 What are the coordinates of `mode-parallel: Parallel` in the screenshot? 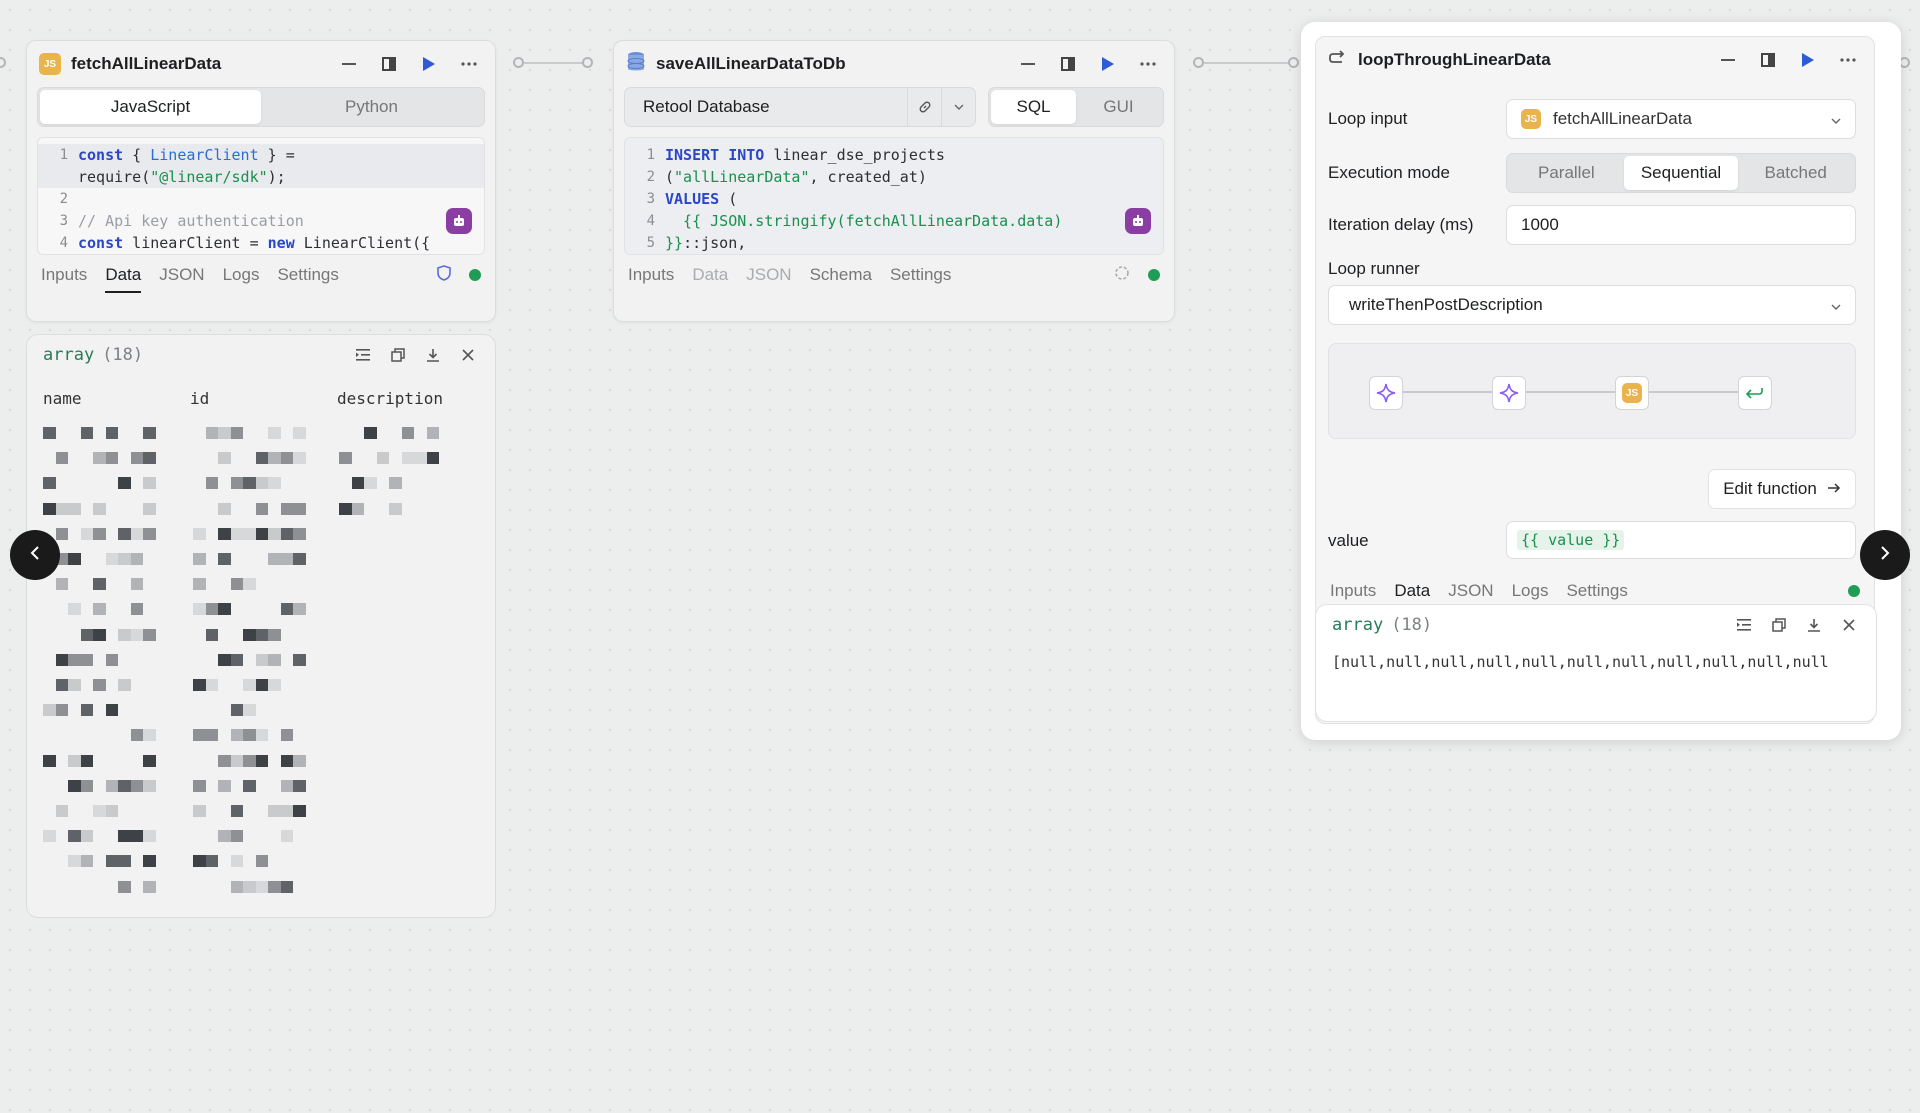 It's located at (1566, 173).